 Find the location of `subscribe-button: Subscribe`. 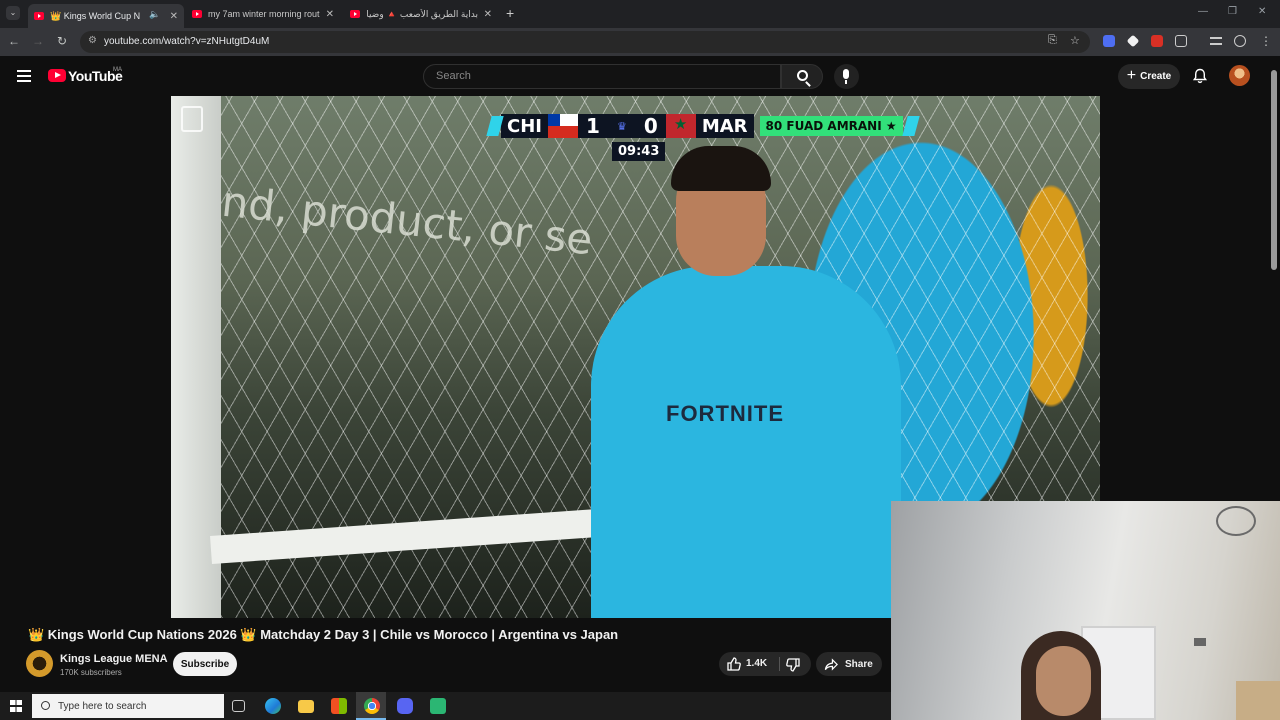

subscribe-button: Subscribe is located at coordinates (205, 664).